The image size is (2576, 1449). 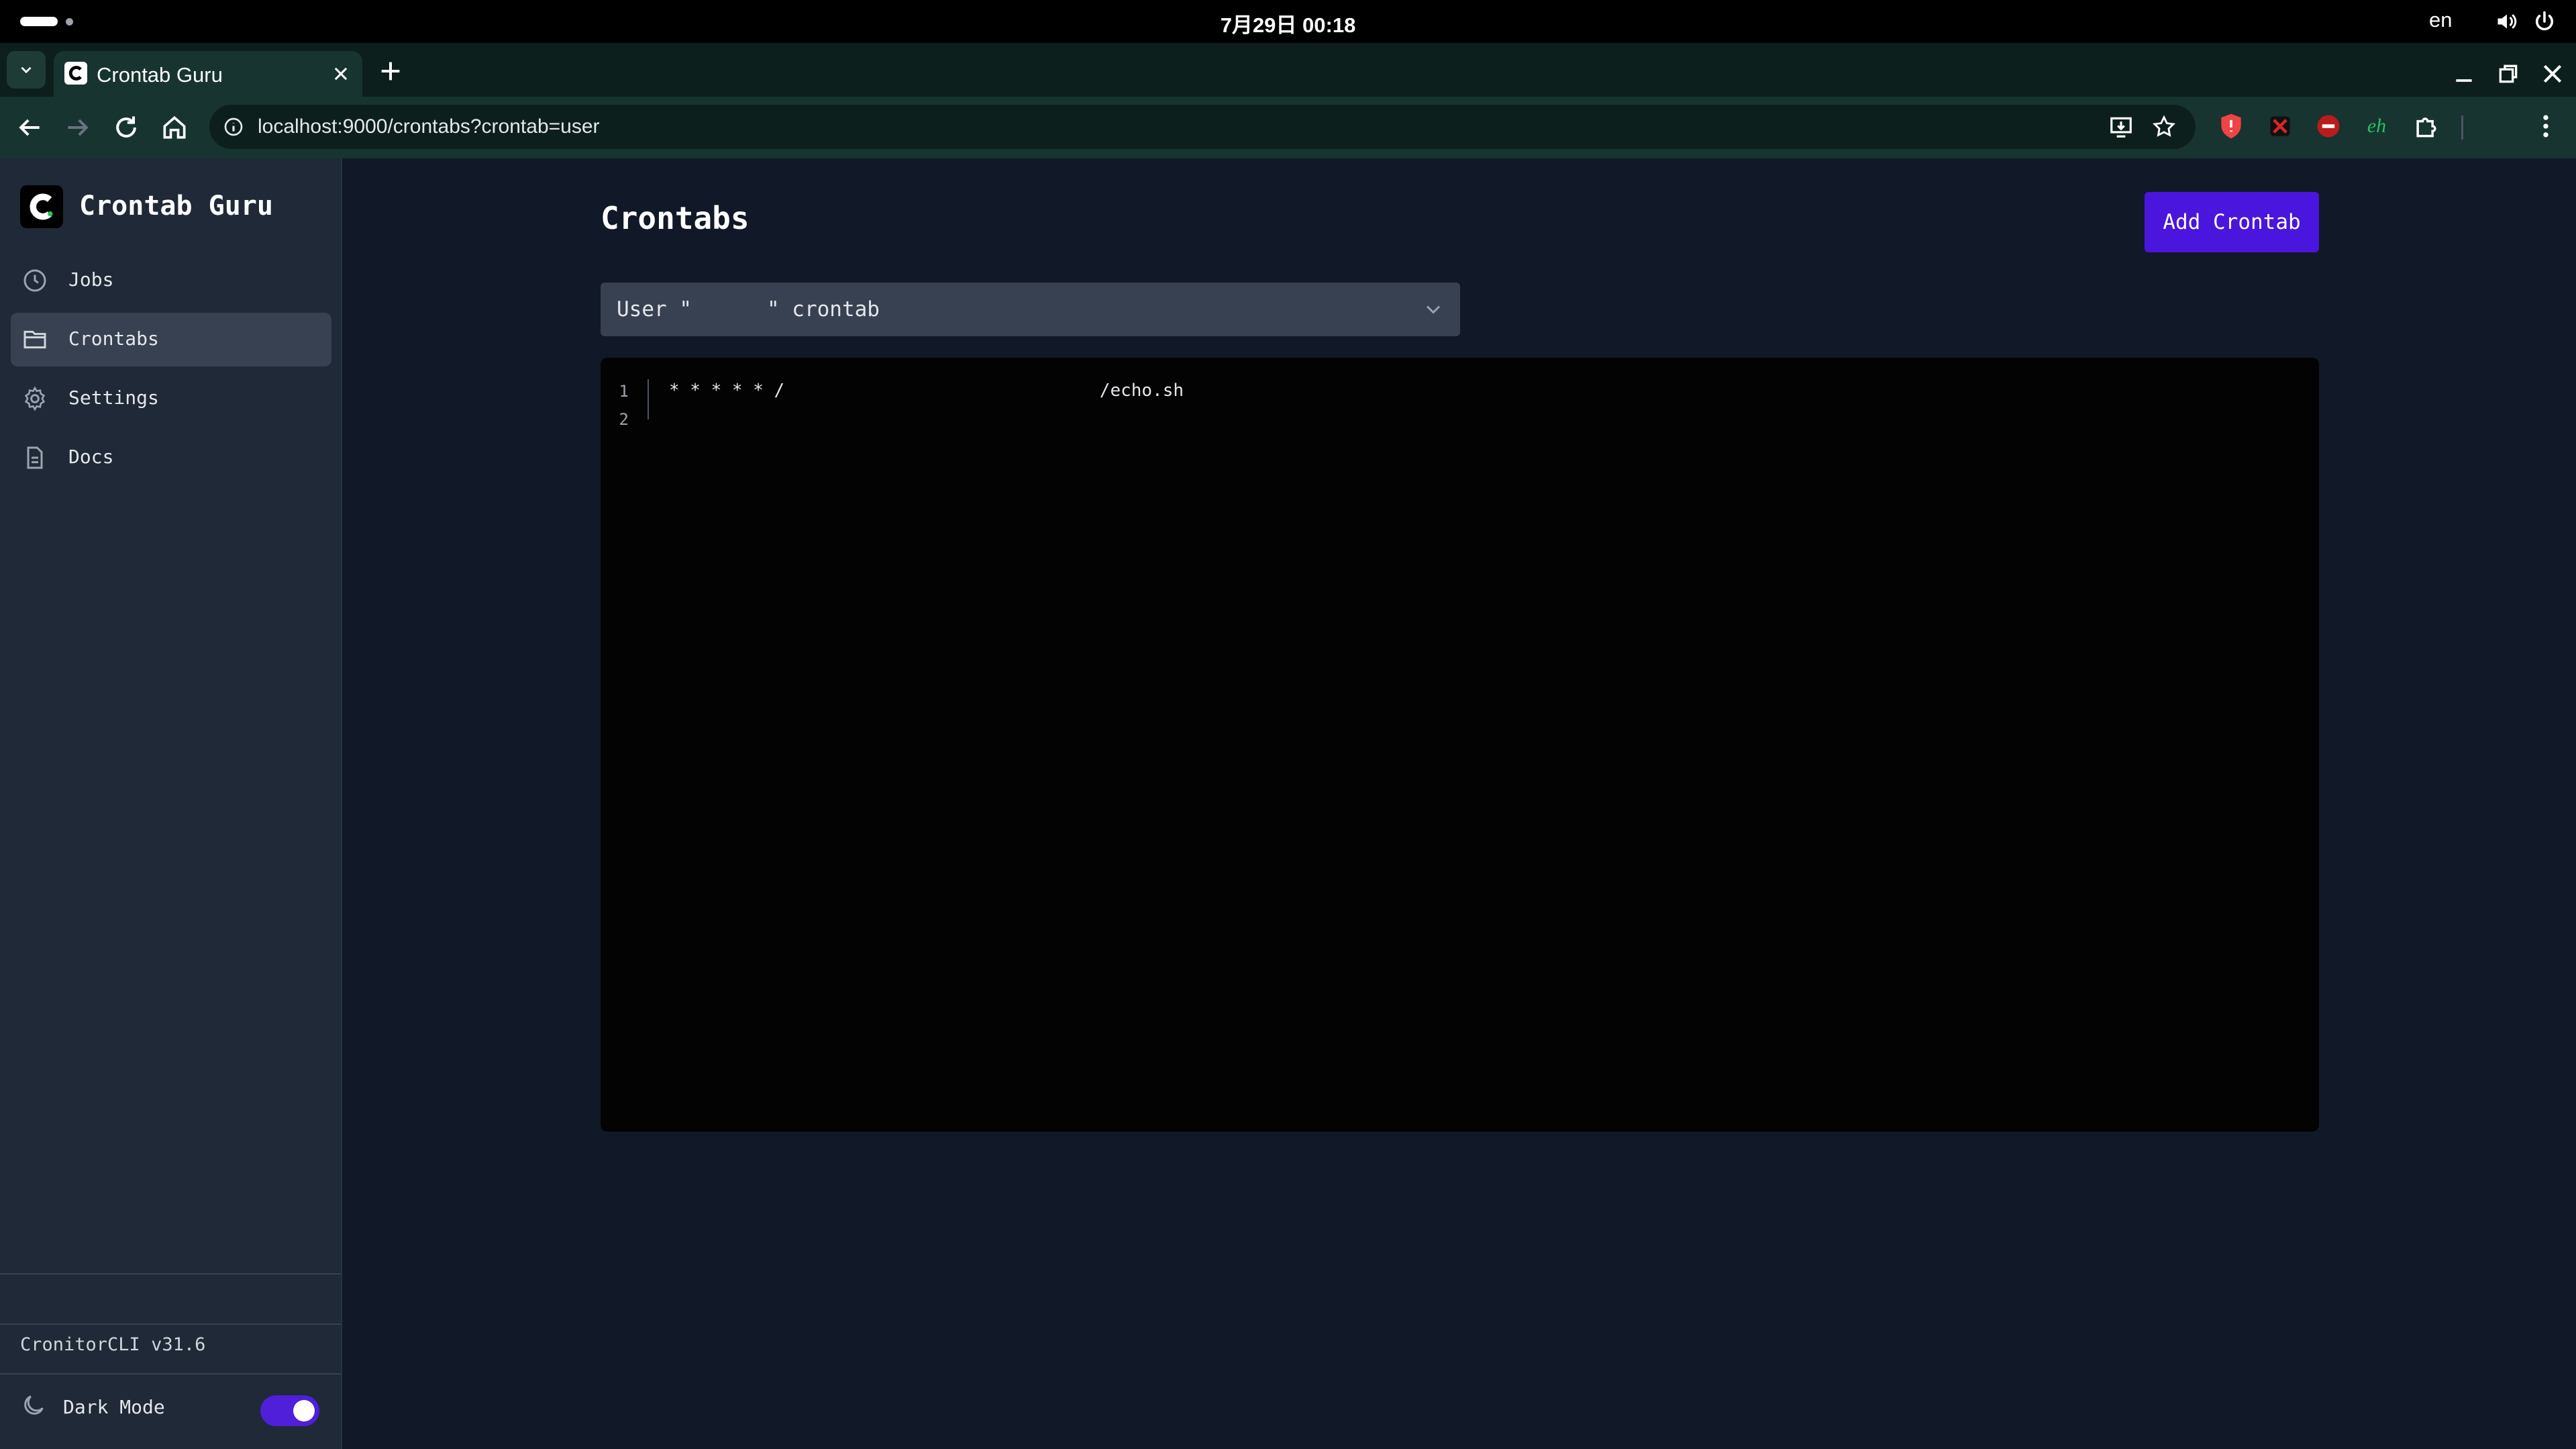 I want to click on home-icon, so click(x=174, y=127).